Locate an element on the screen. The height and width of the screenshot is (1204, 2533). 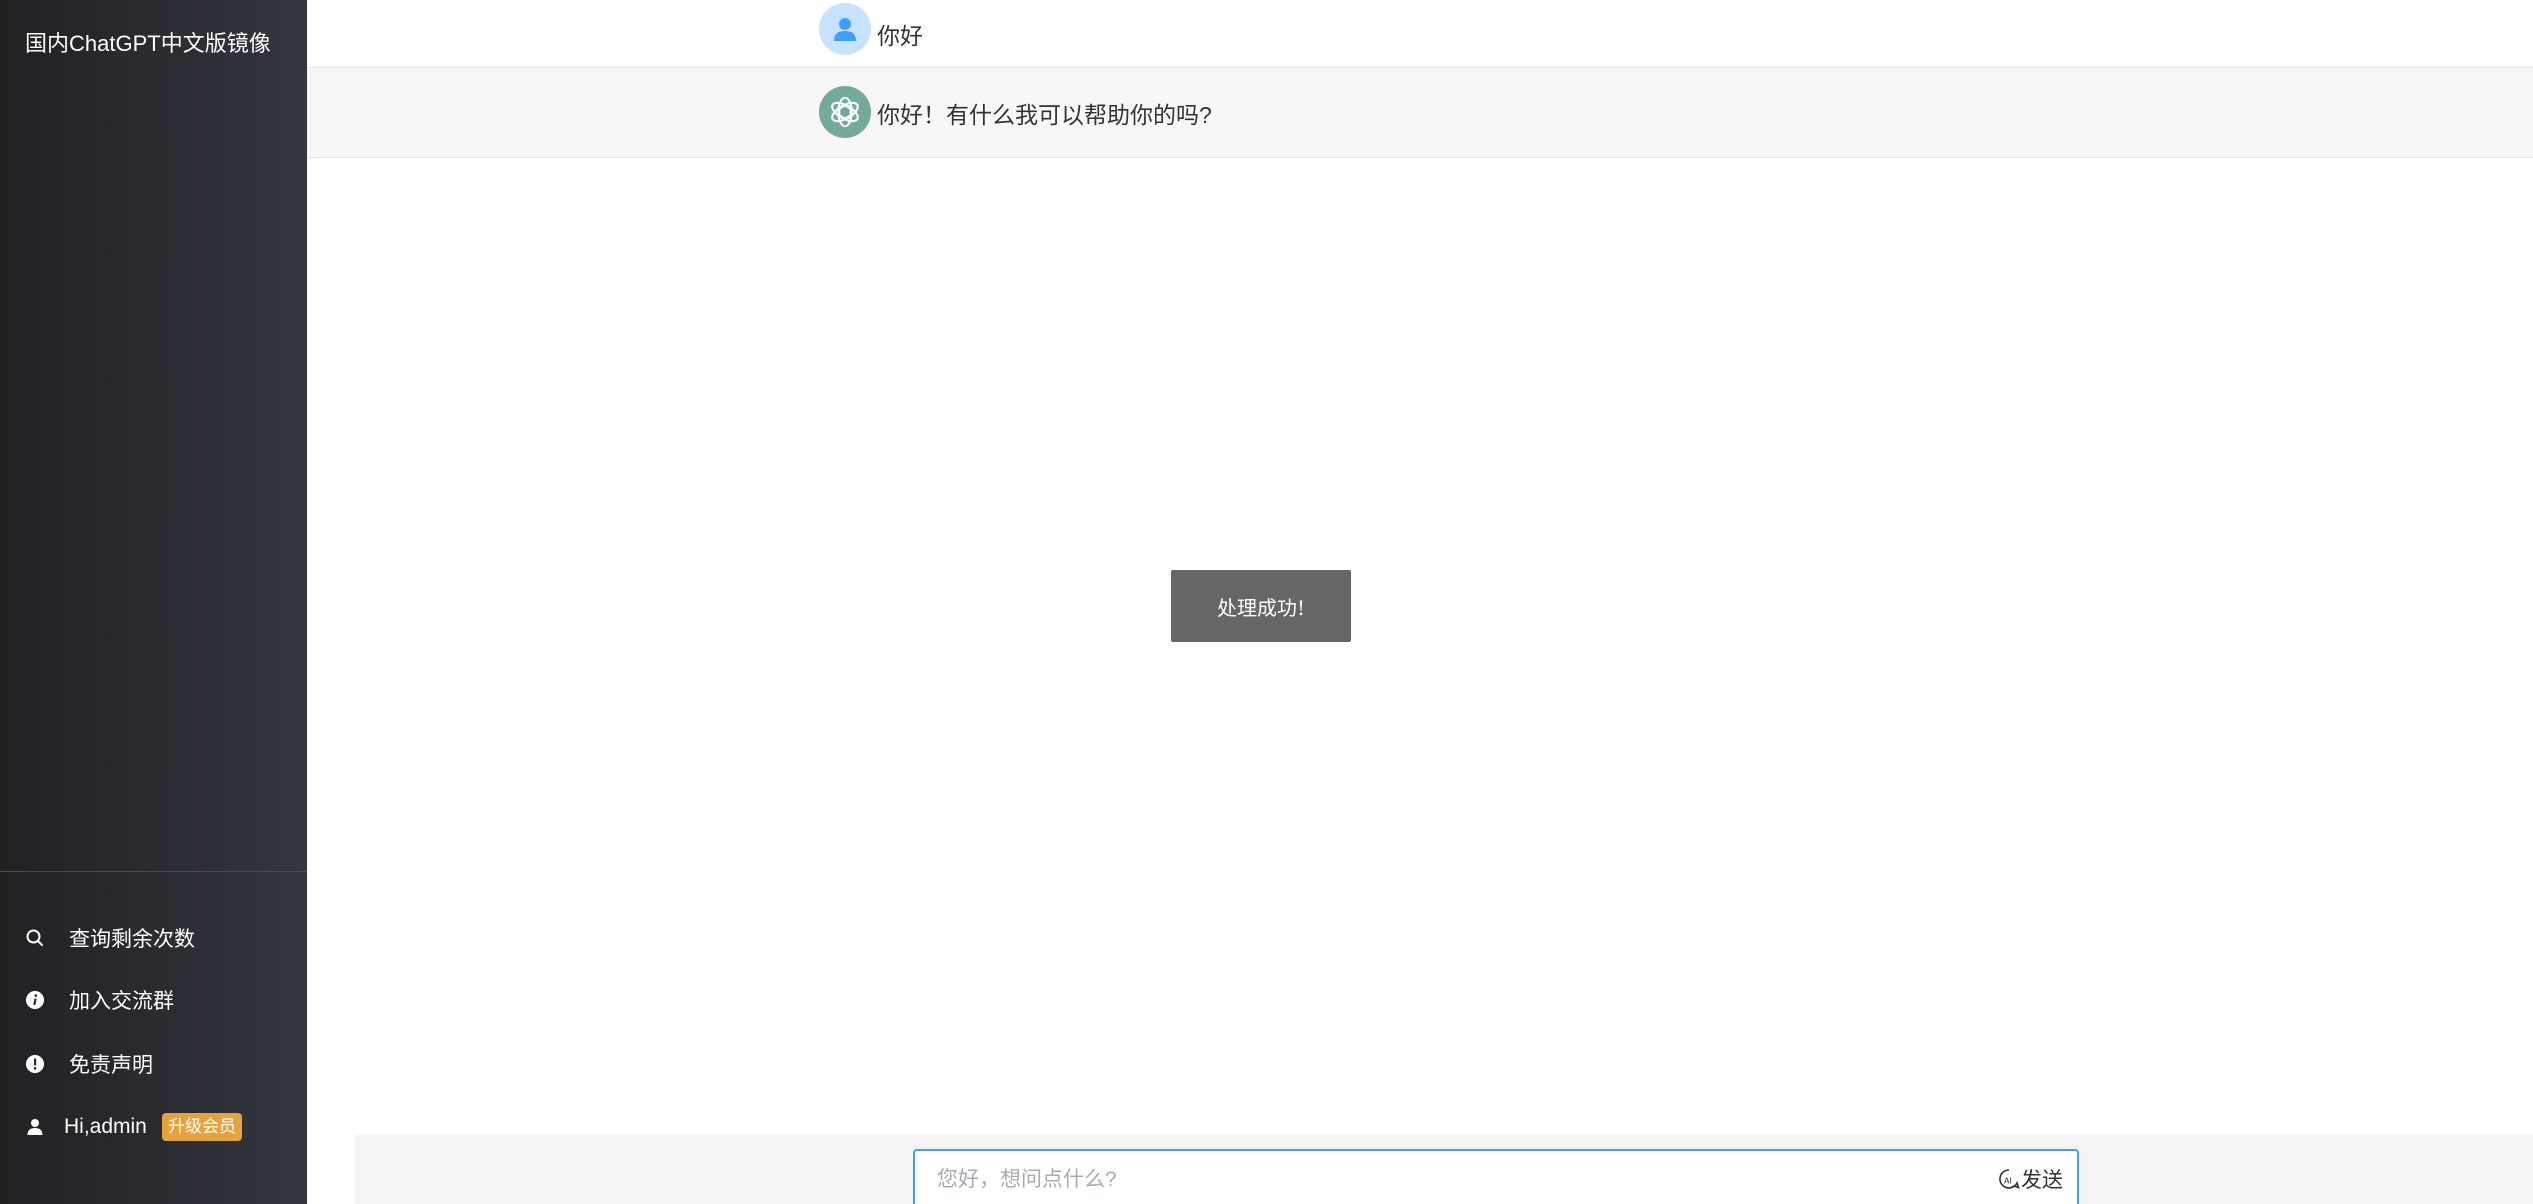
warning-icon is located at coordinates (35, 1064).